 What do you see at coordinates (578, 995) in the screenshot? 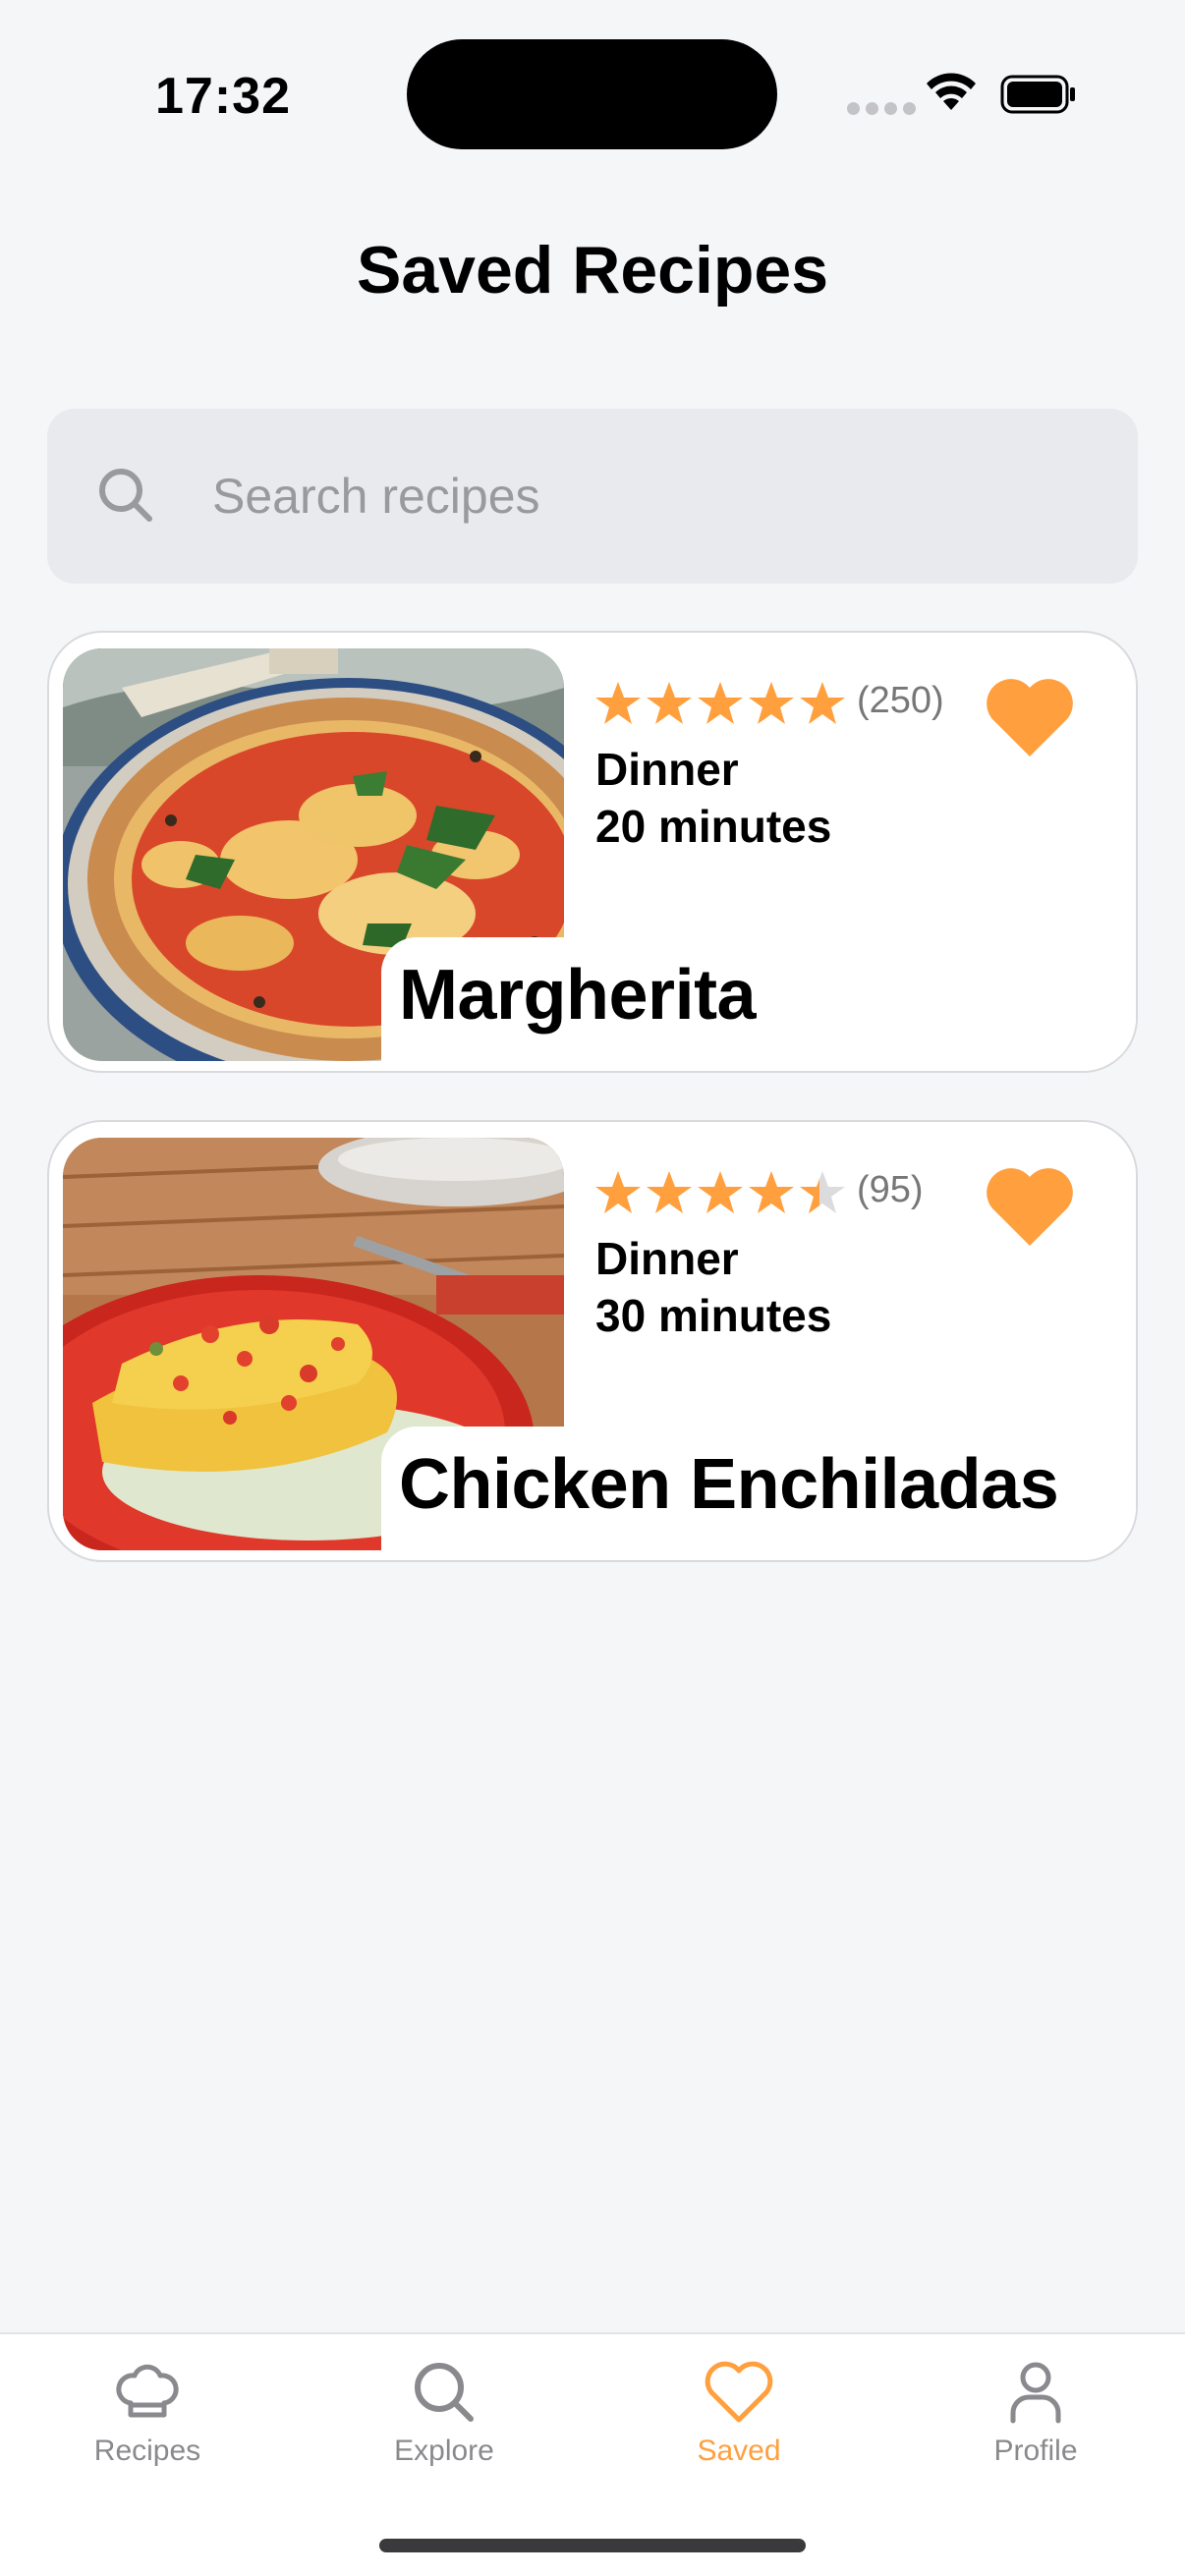
I see `recipe-title: Margherita` at bounding box center [578, 995].